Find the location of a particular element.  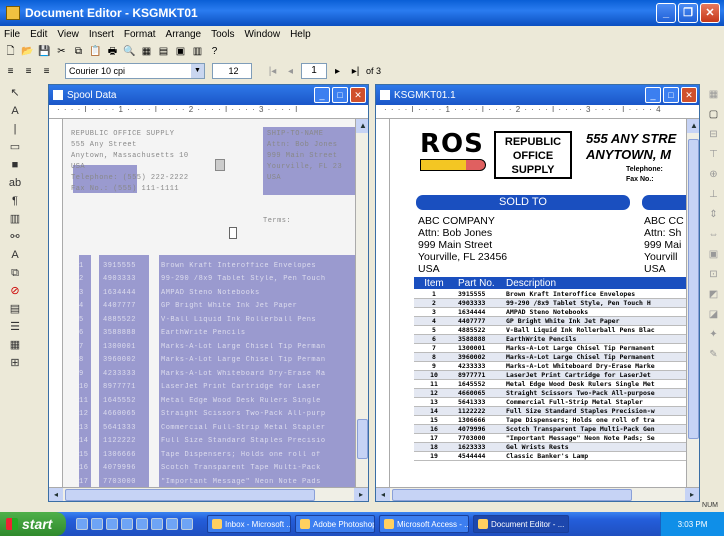

menu-view: View is located at coordinates (68, 34).